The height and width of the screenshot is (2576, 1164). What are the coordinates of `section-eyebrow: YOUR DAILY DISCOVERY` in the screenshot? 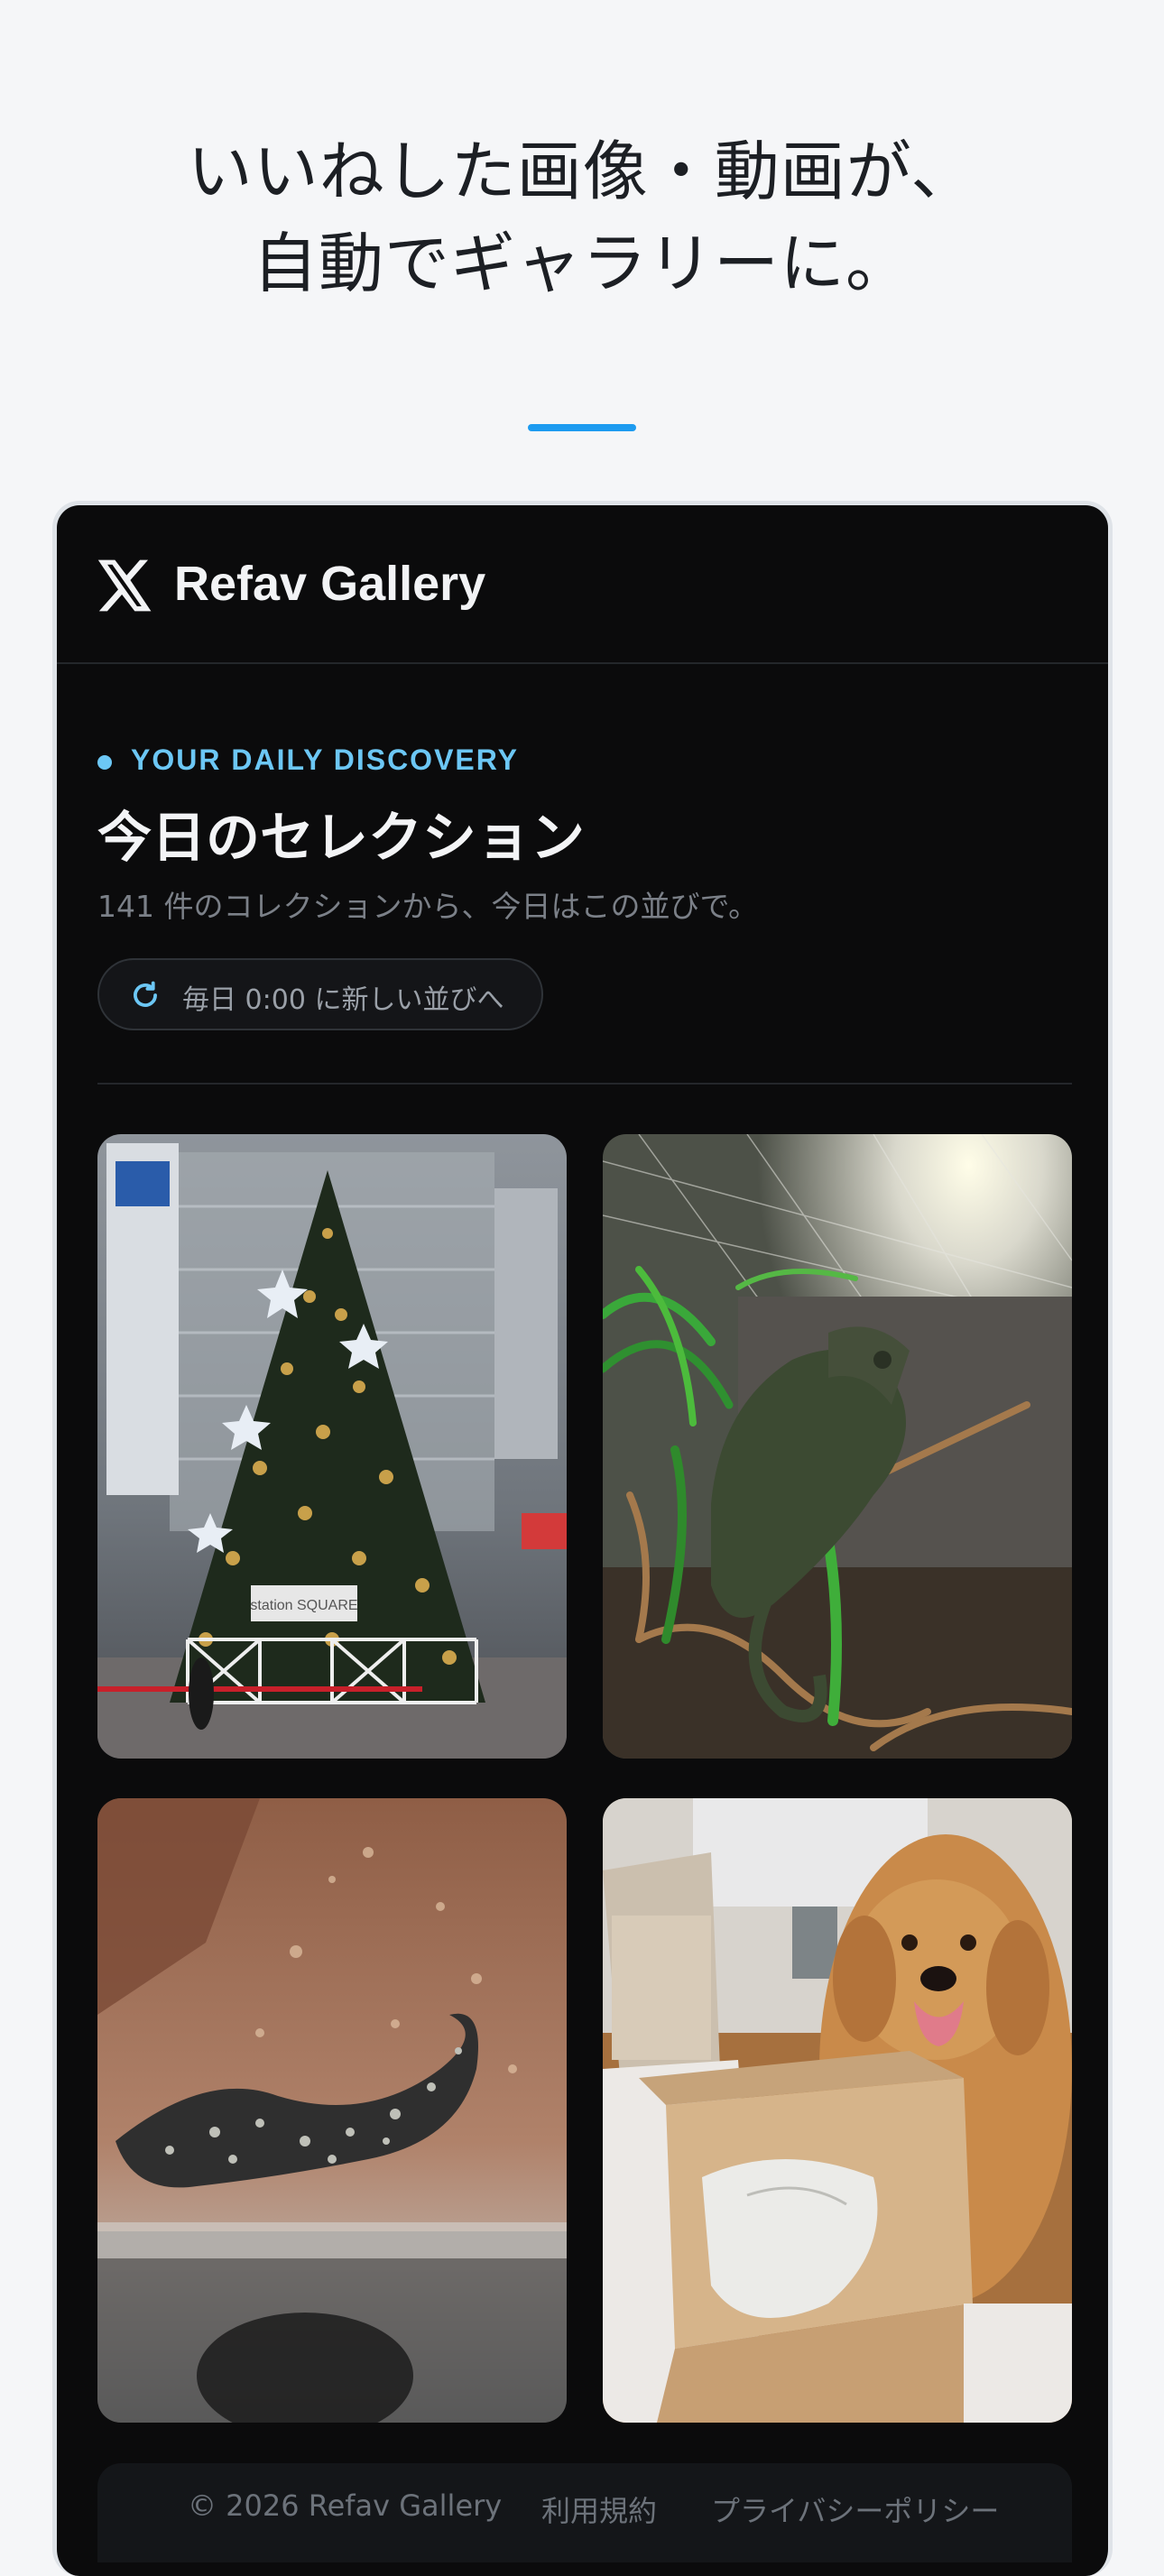 It's located at (325, 759).